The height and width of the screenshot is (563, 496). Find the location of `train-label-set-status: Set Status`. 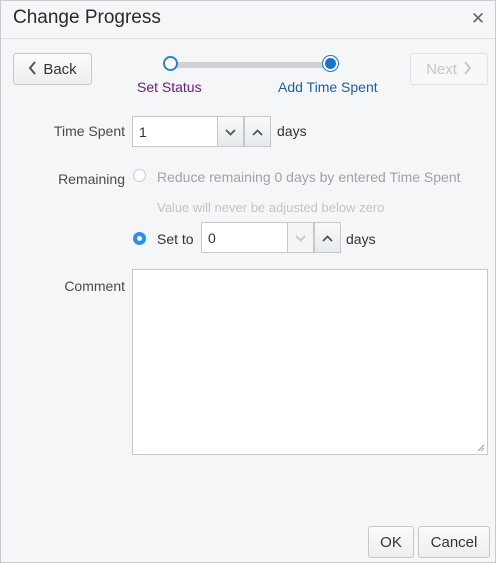

train-label-set-status: Set Status is located at coordinates (169, 87).